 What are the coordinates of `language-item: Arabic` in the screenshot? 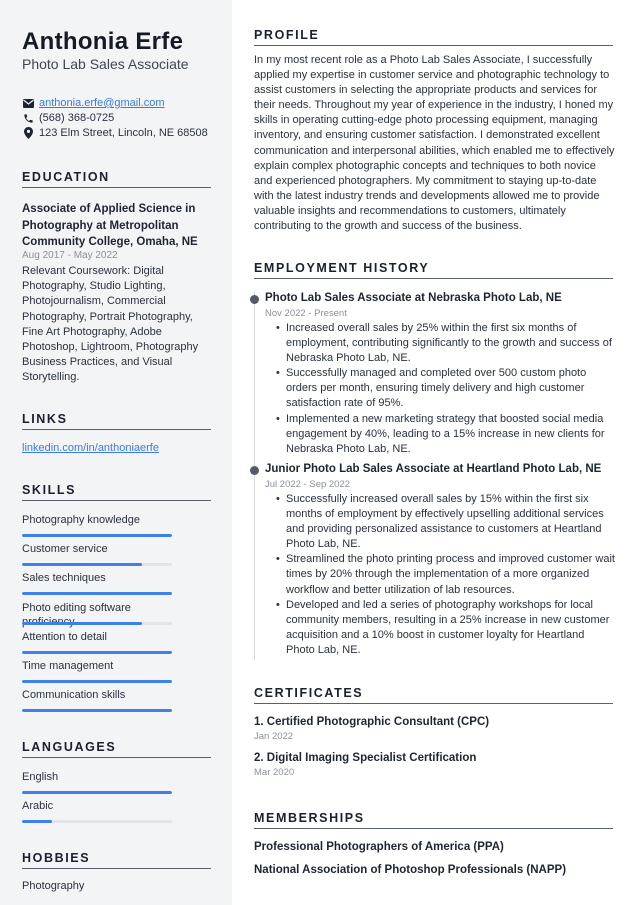 It's located at (97, 811).